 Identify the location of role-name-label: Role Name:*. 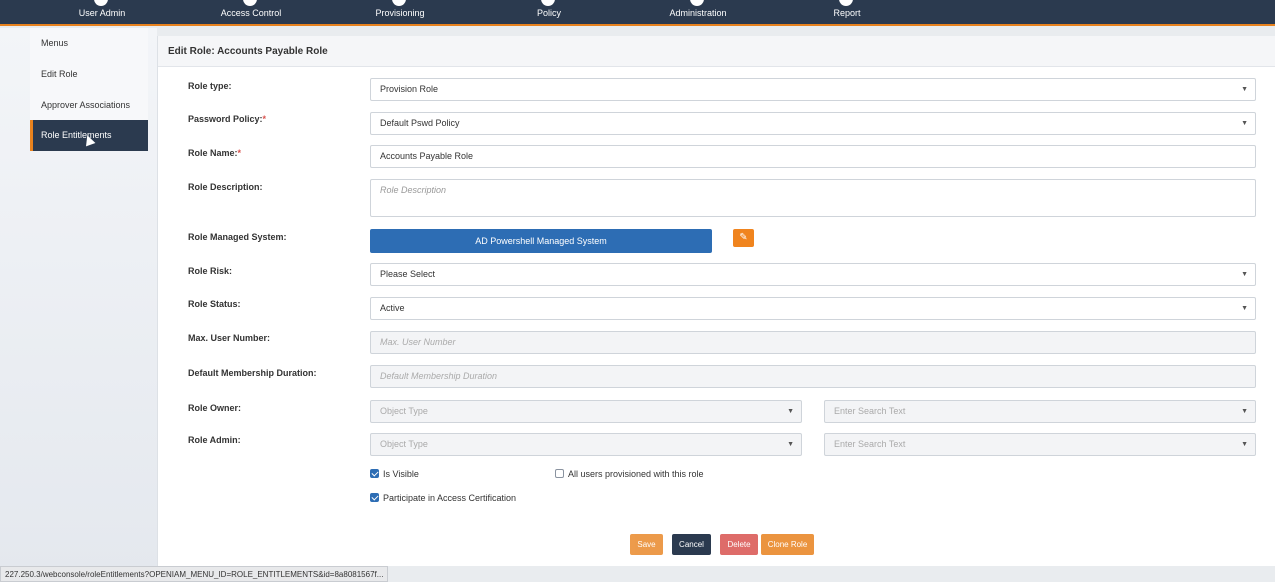
(215, 153).